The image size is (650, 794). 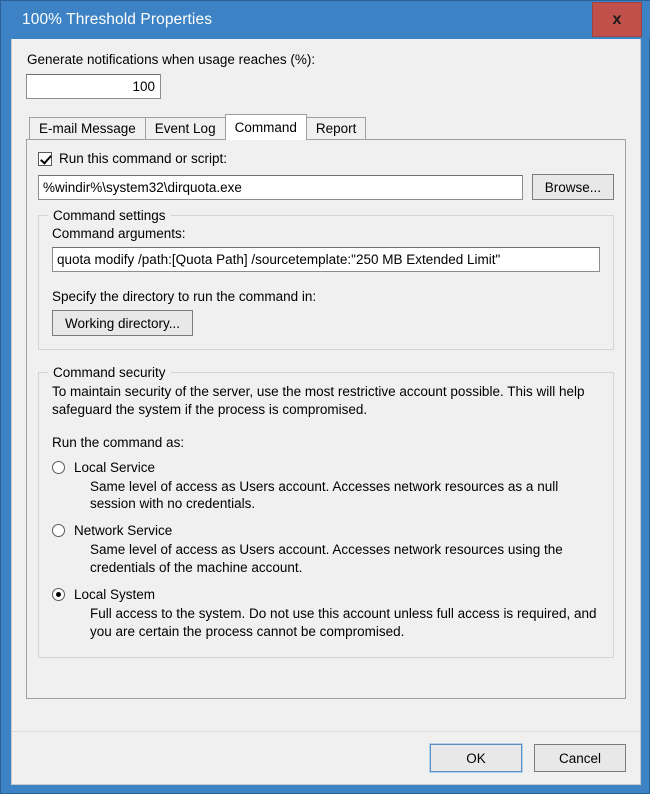 I want to click on title-bar: 100% Threshold Properties x, so click(x=325, y=20).